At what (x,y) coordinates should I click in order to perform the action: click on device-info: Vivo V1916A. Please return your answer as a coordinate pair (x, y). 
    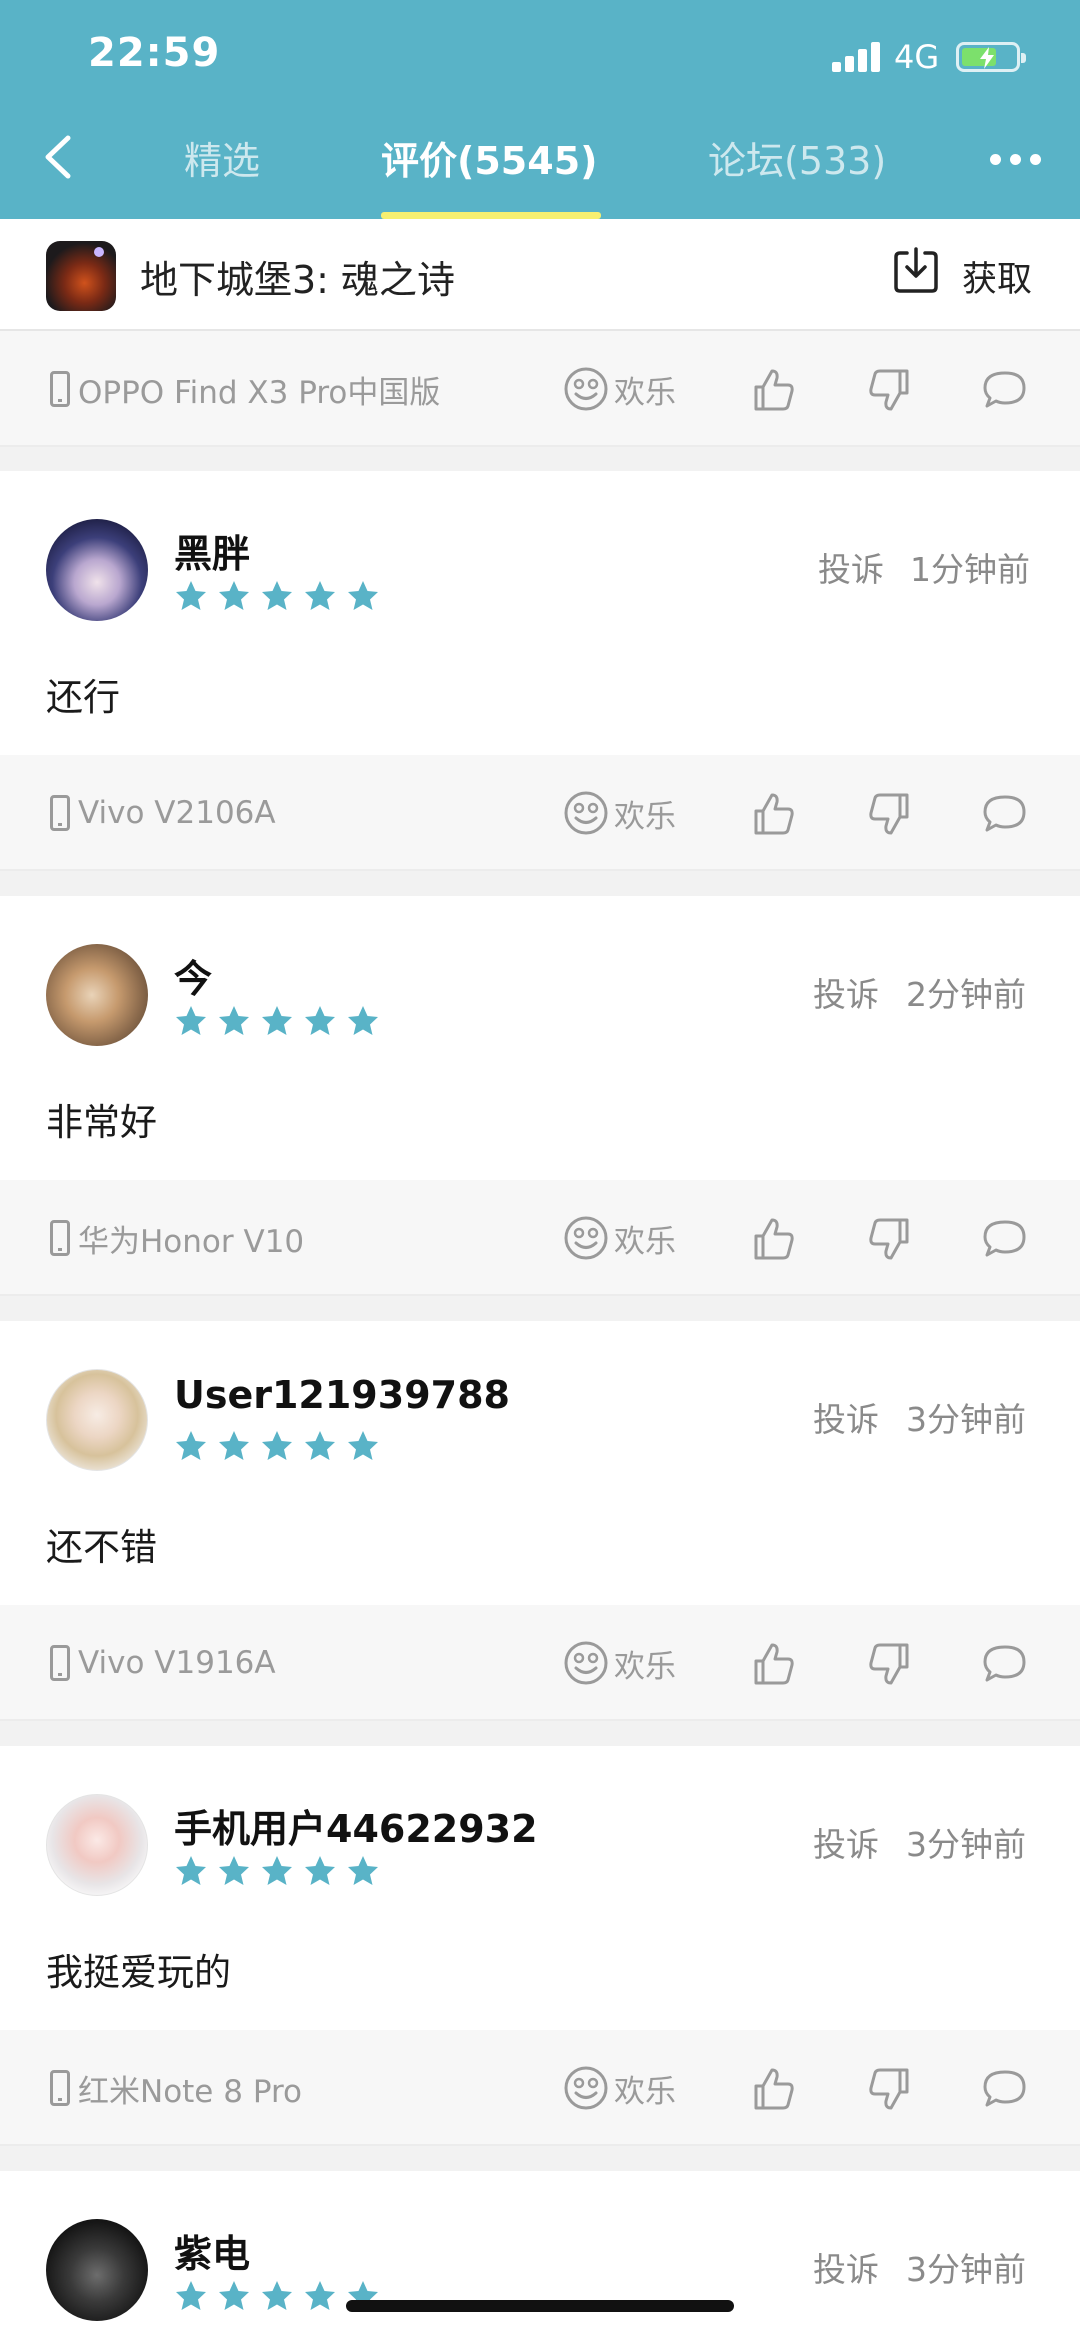
    Looking at the image, I should click on (163, 1663).